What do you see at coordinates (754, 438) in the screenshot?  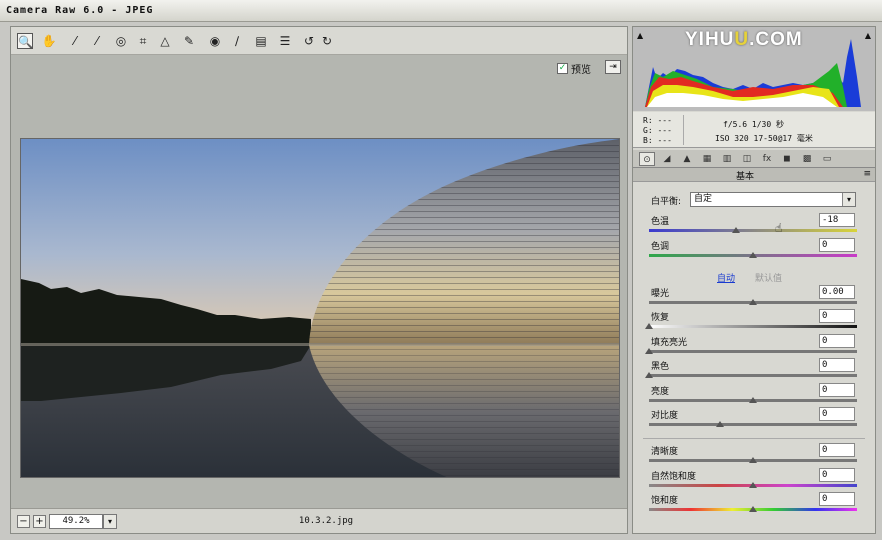 I see `section-divider` at bounding box center [754, 438].